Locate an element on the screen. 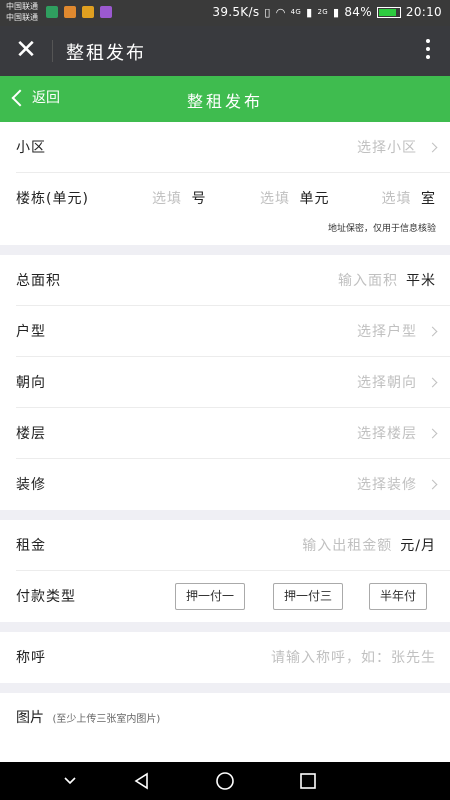 The height and width of the screenshot is (800, 450). decoration-label: 装修 is located at coordinates (31, 485).